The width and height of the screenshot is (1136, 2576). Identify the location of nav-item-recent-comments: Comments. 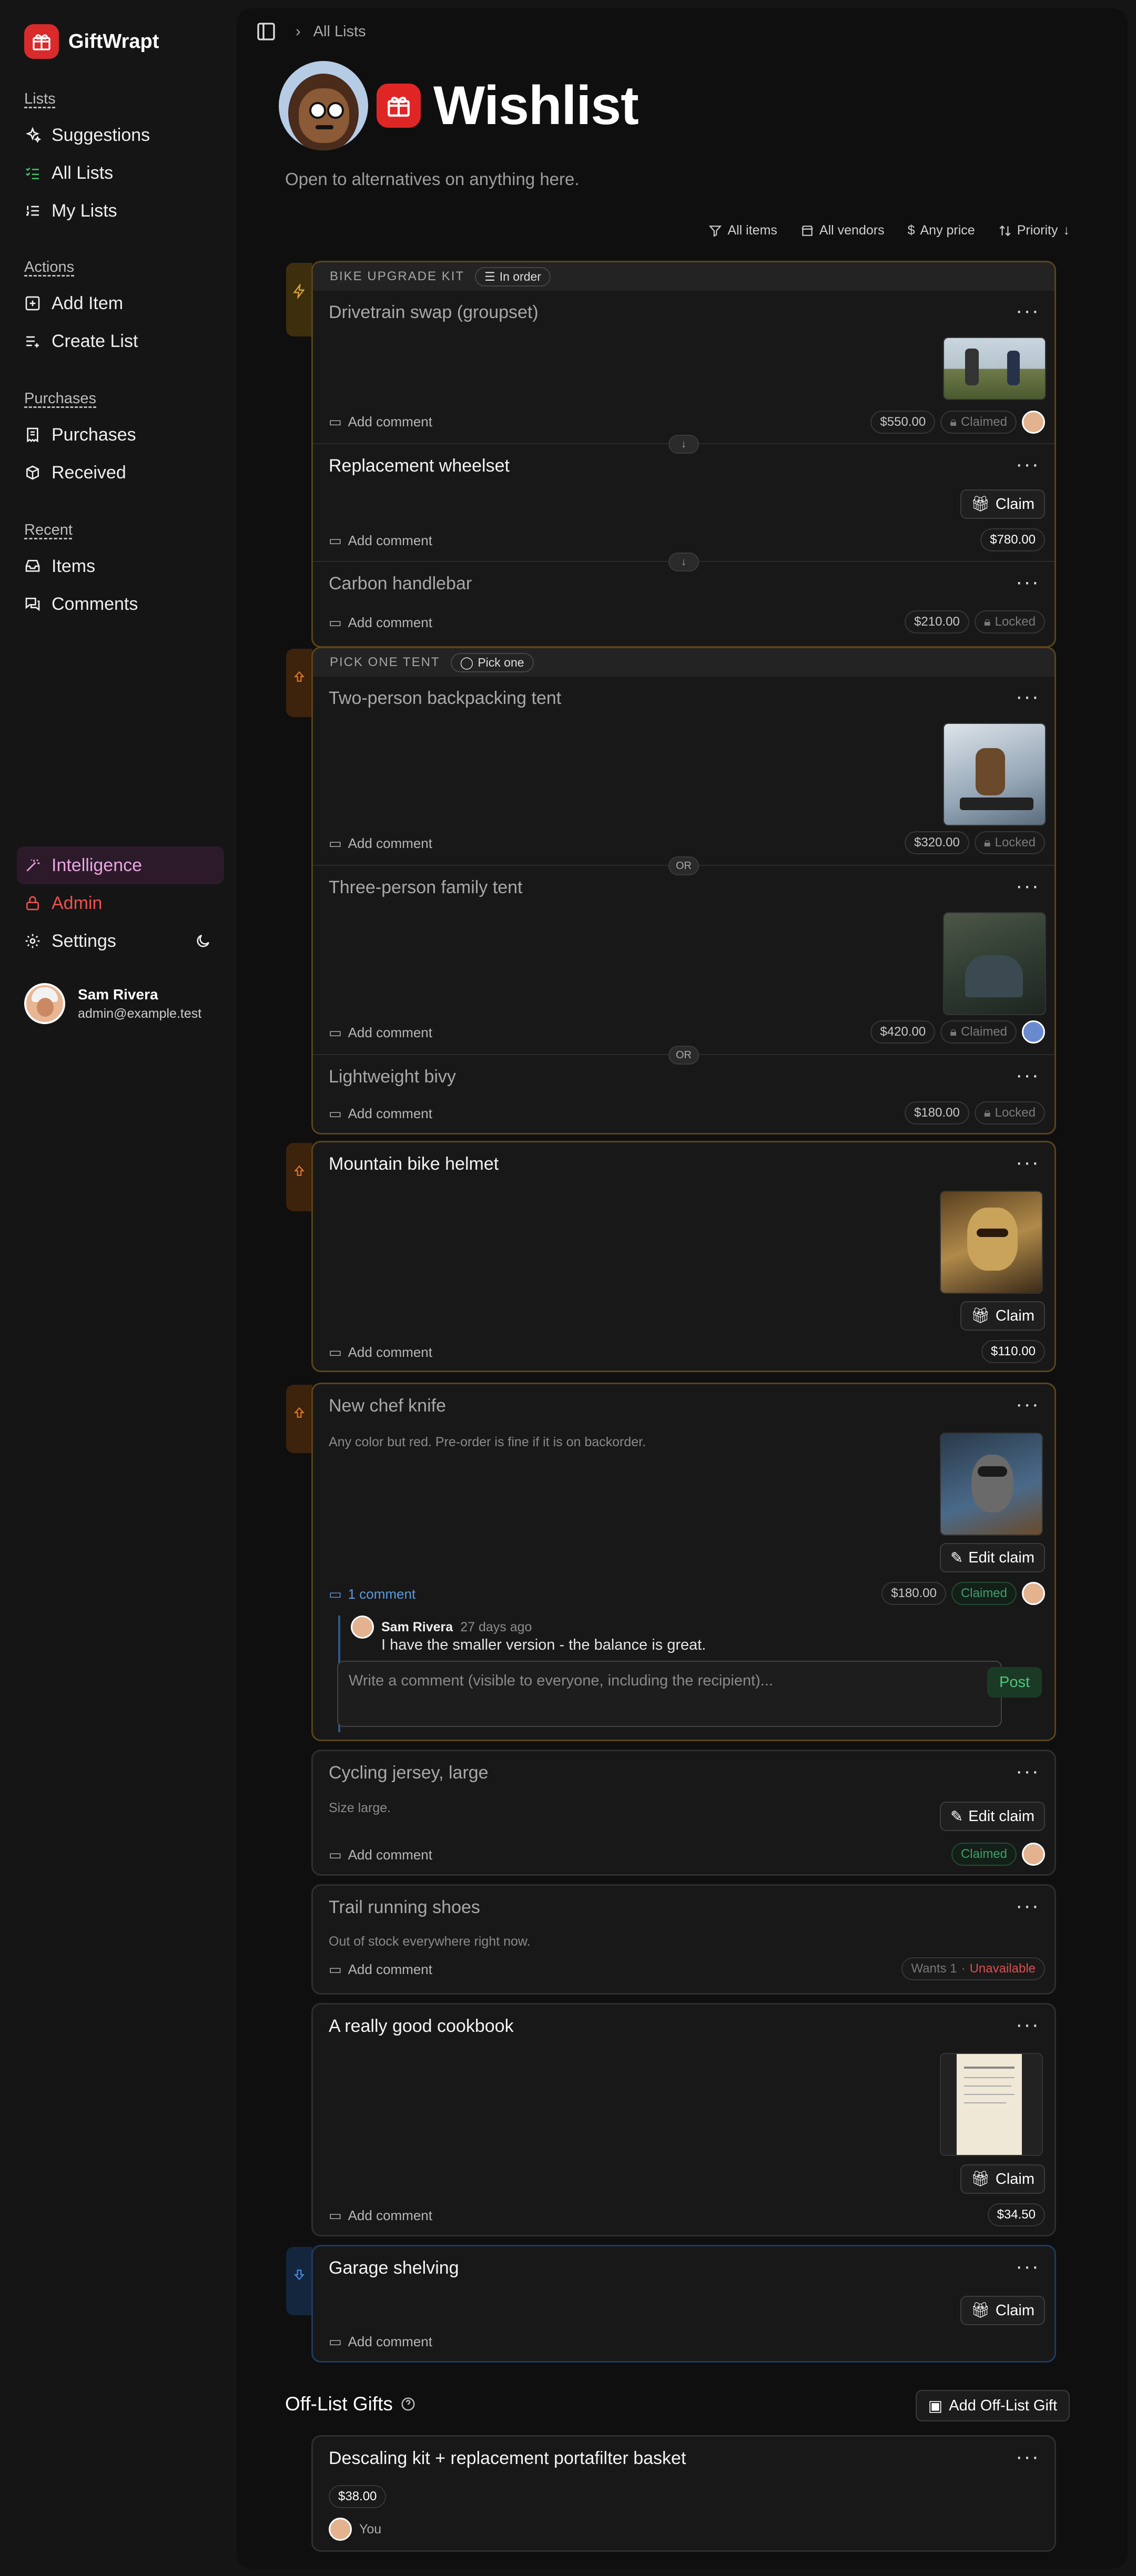
(124, 604).